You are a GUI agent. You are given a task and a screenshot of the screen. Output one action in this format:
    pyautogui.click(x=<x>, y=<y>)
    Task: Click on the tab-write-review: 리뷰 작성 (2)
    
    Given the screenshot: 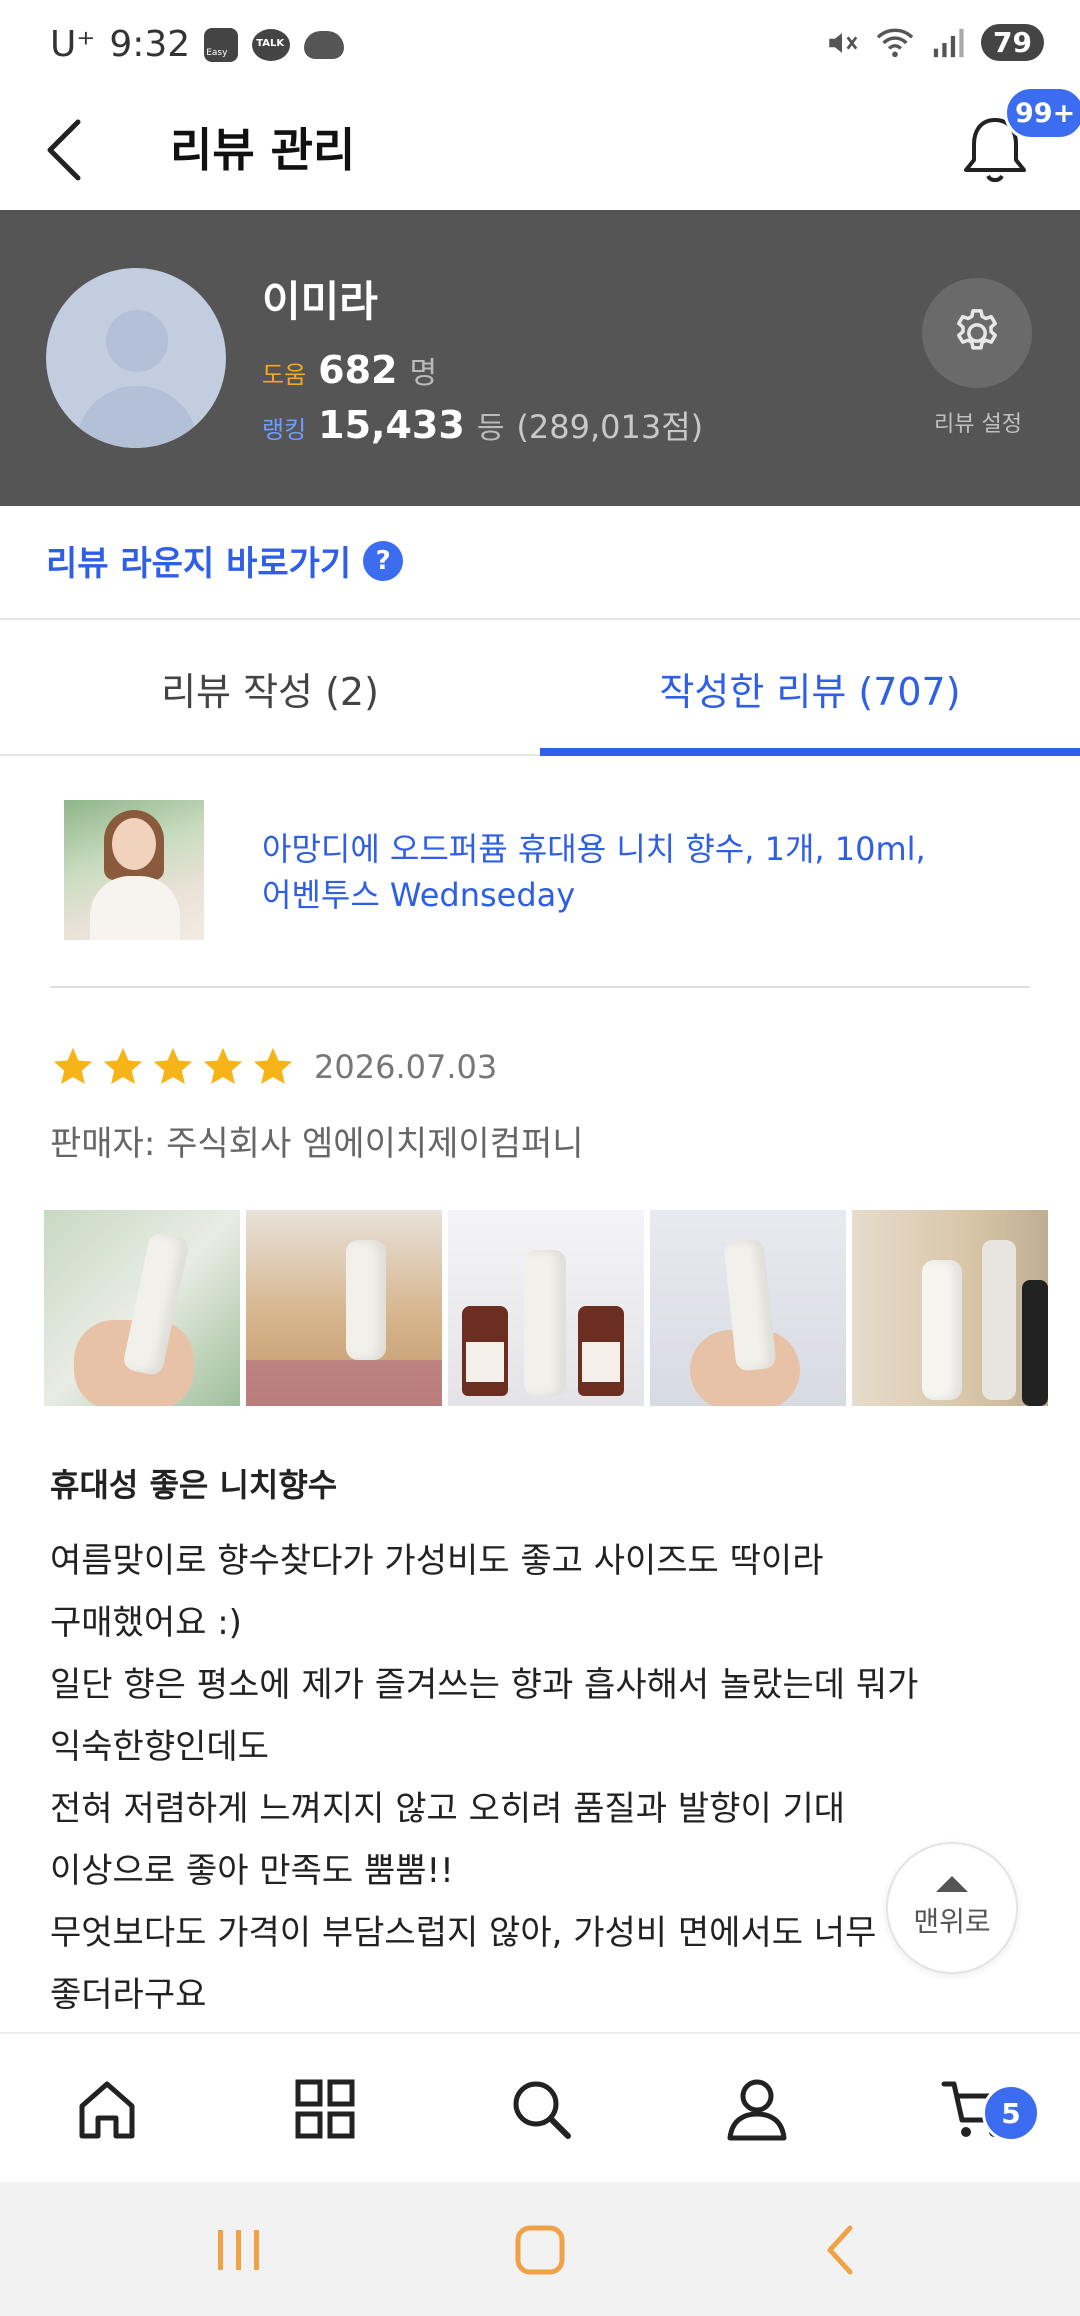 What is the action you would take?
    pyautogui.click(x=270, y=688)
    